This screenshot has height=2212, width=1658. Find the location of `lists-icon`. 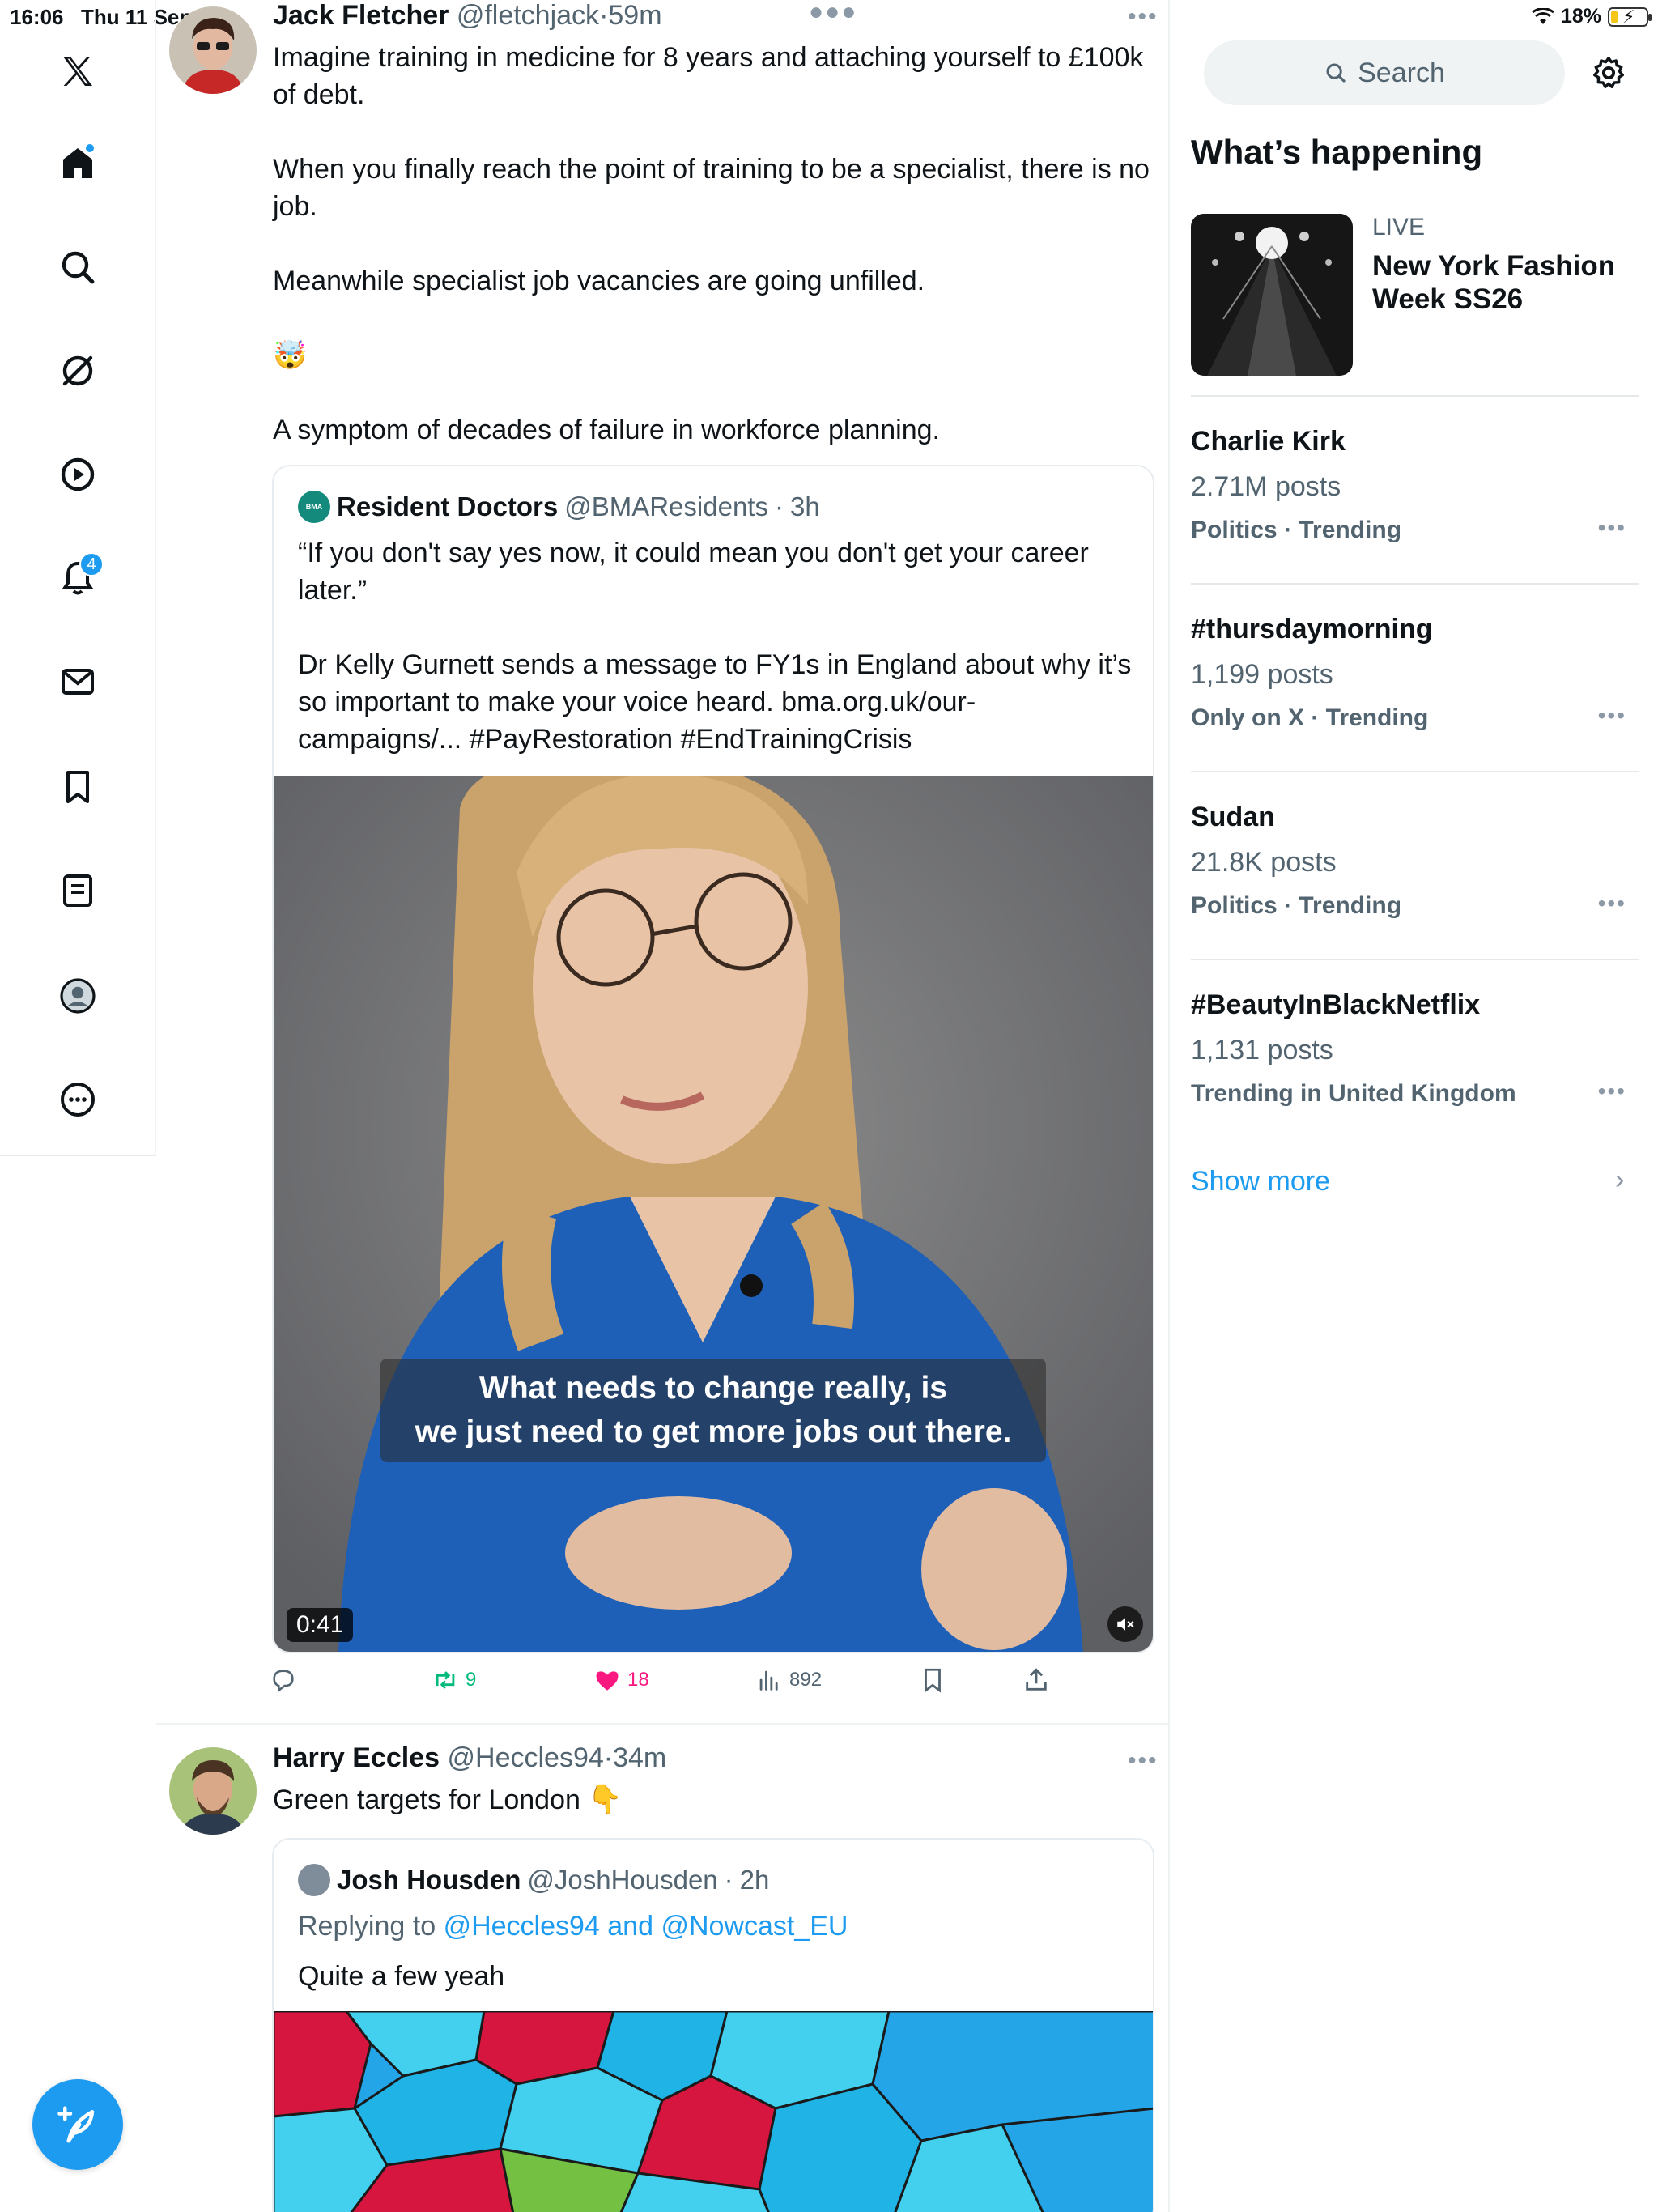

lists-icon is located at coordinates (77, 891).